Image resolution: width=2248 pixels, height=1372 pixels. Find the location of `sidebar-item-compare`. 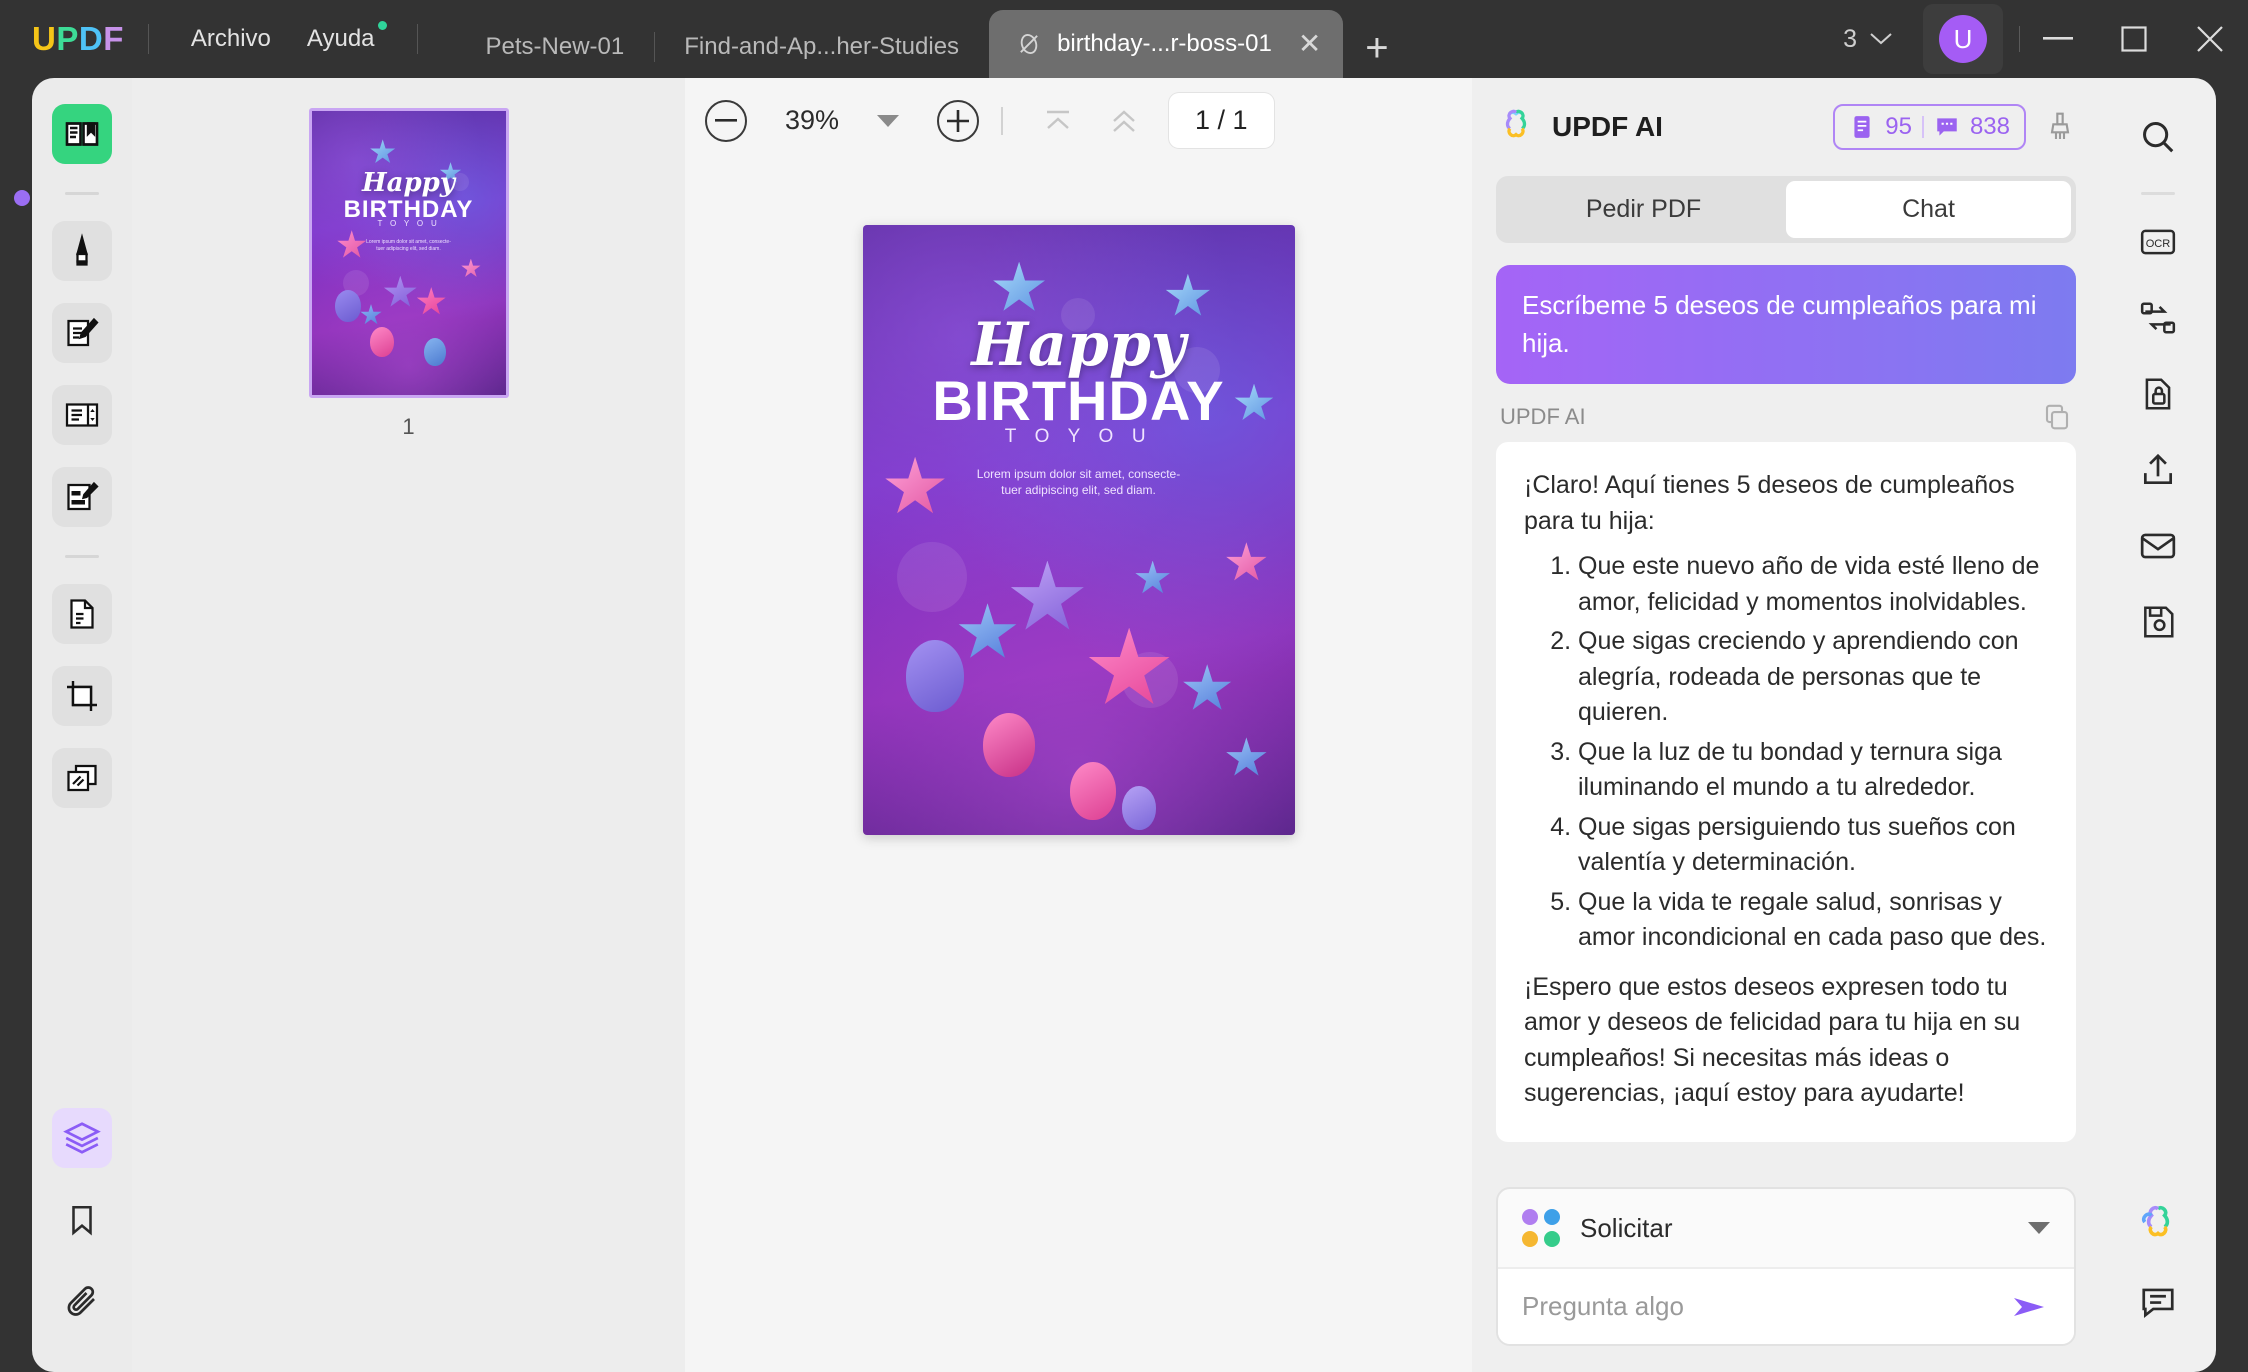

sidebar-item-compare is located at coordinates (2158, 318).